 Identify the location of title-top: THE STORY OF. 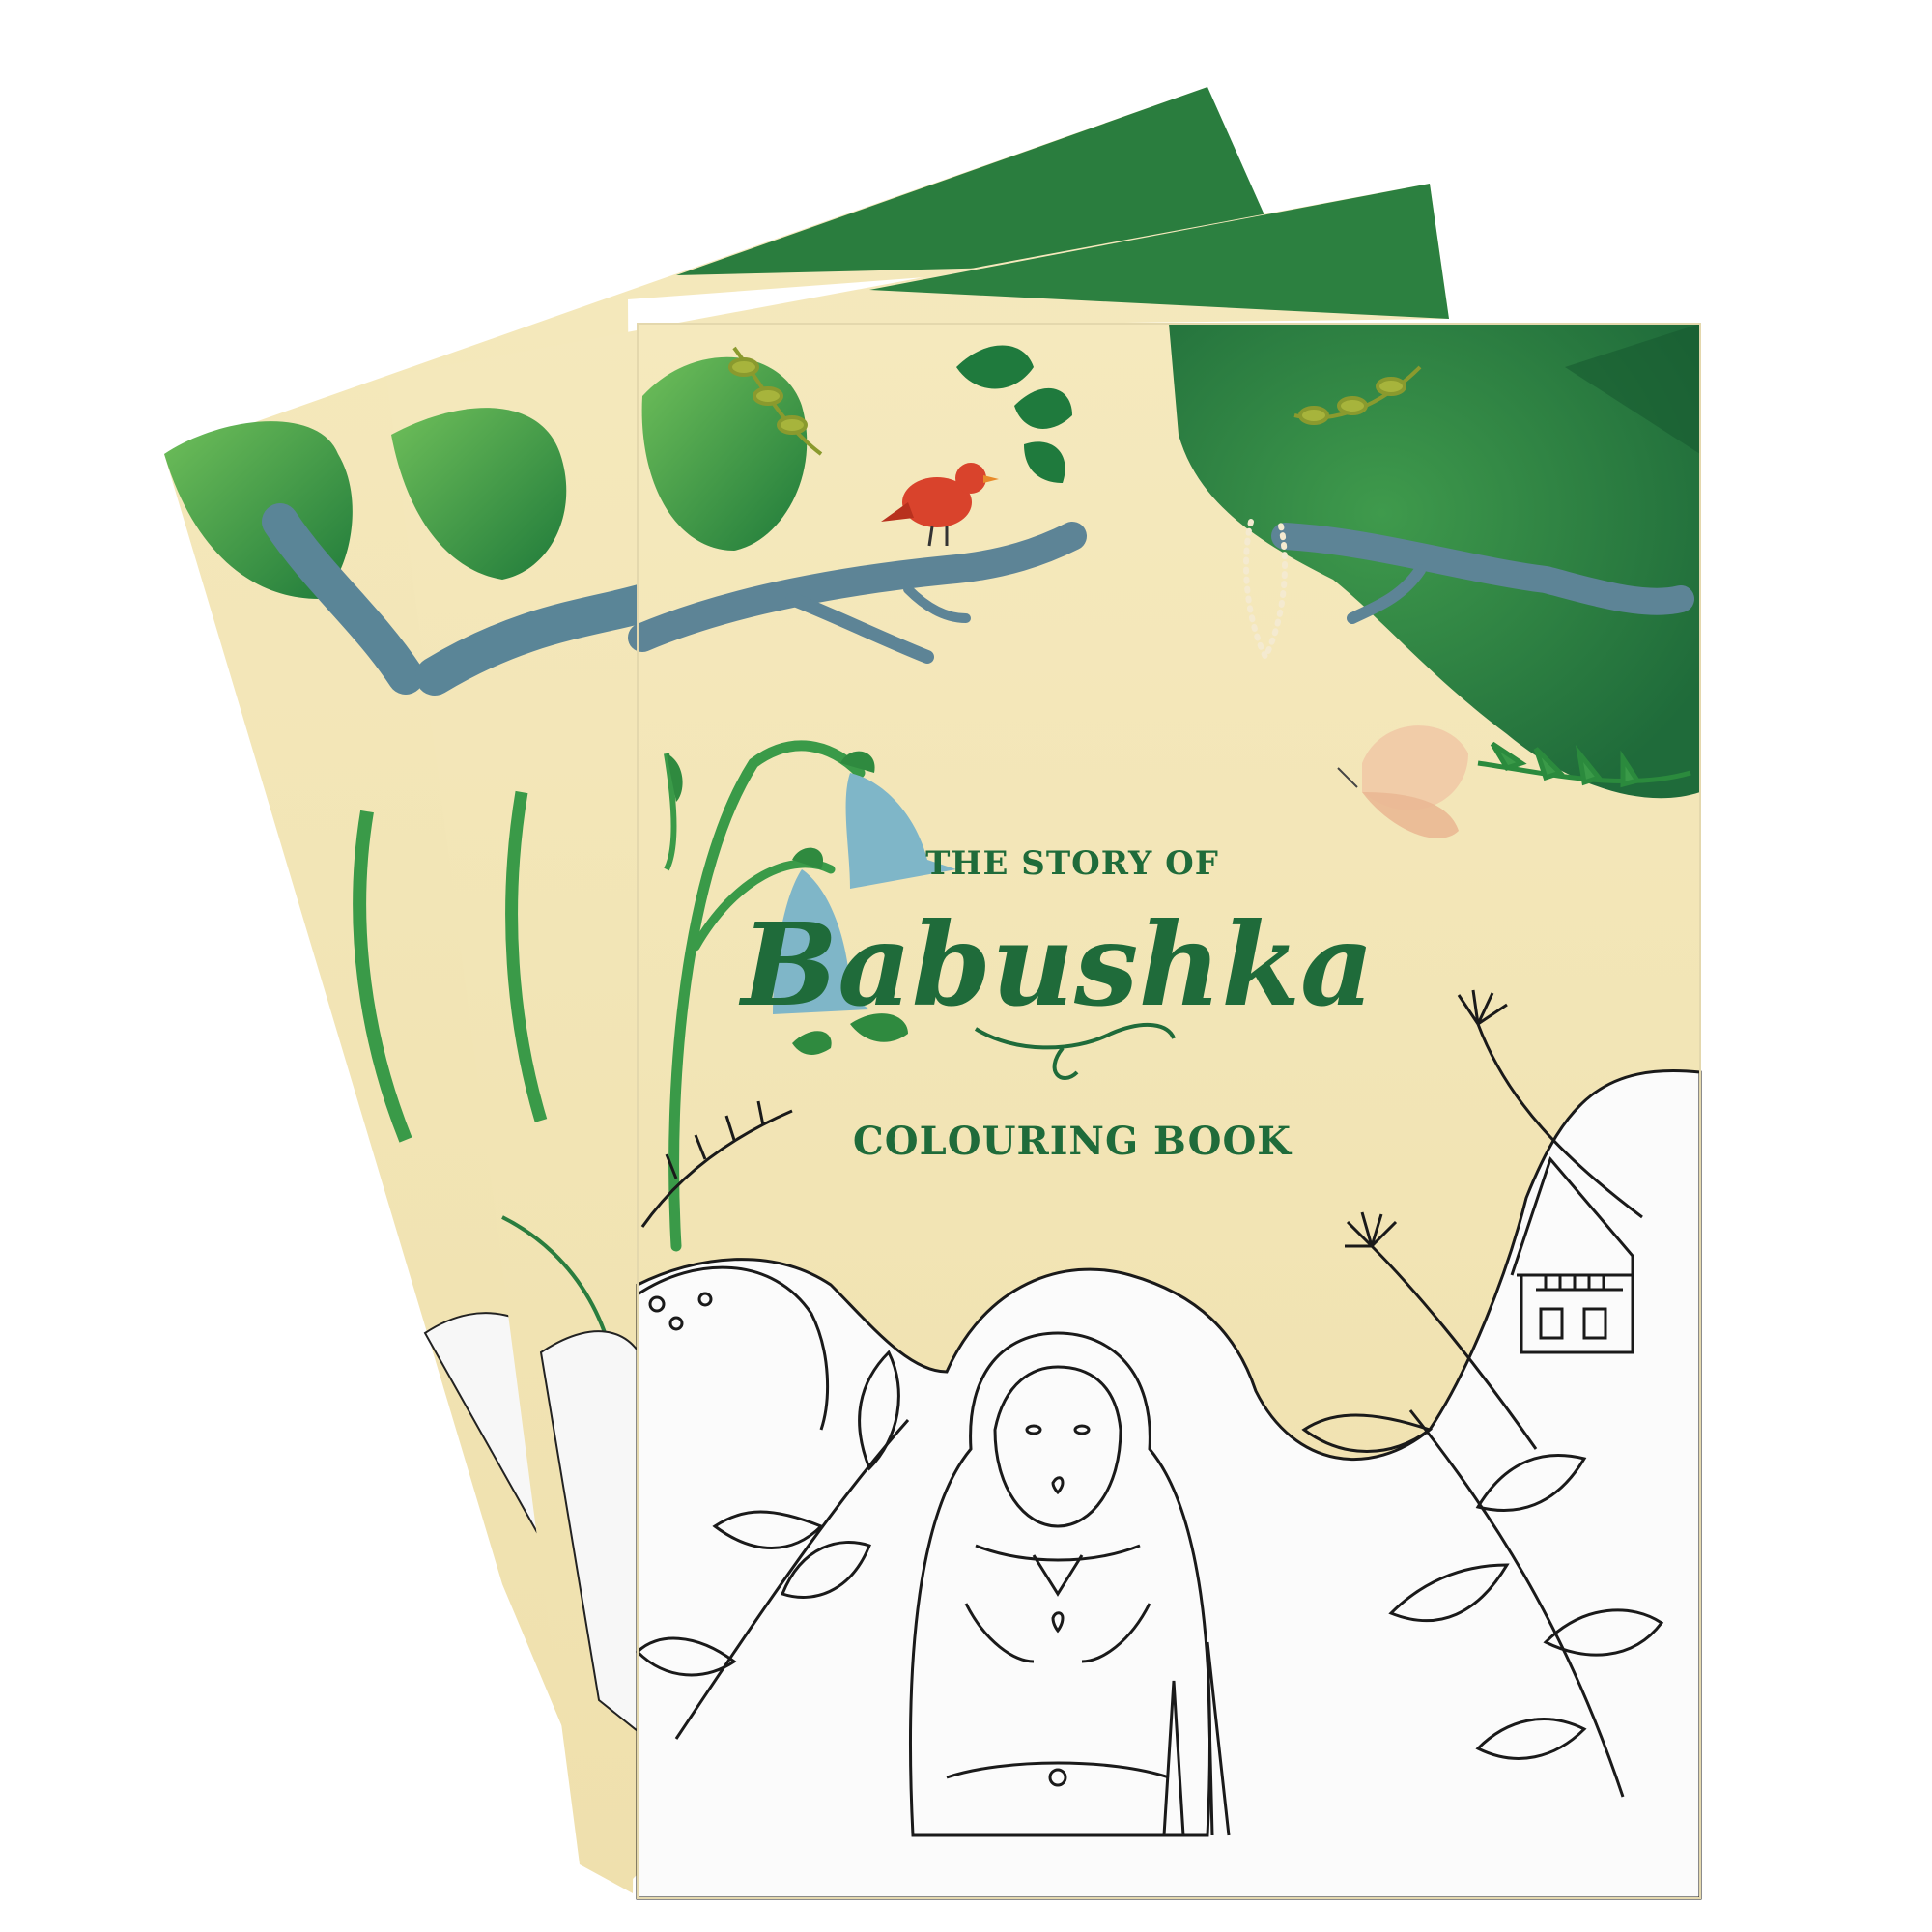
(1072, 863).